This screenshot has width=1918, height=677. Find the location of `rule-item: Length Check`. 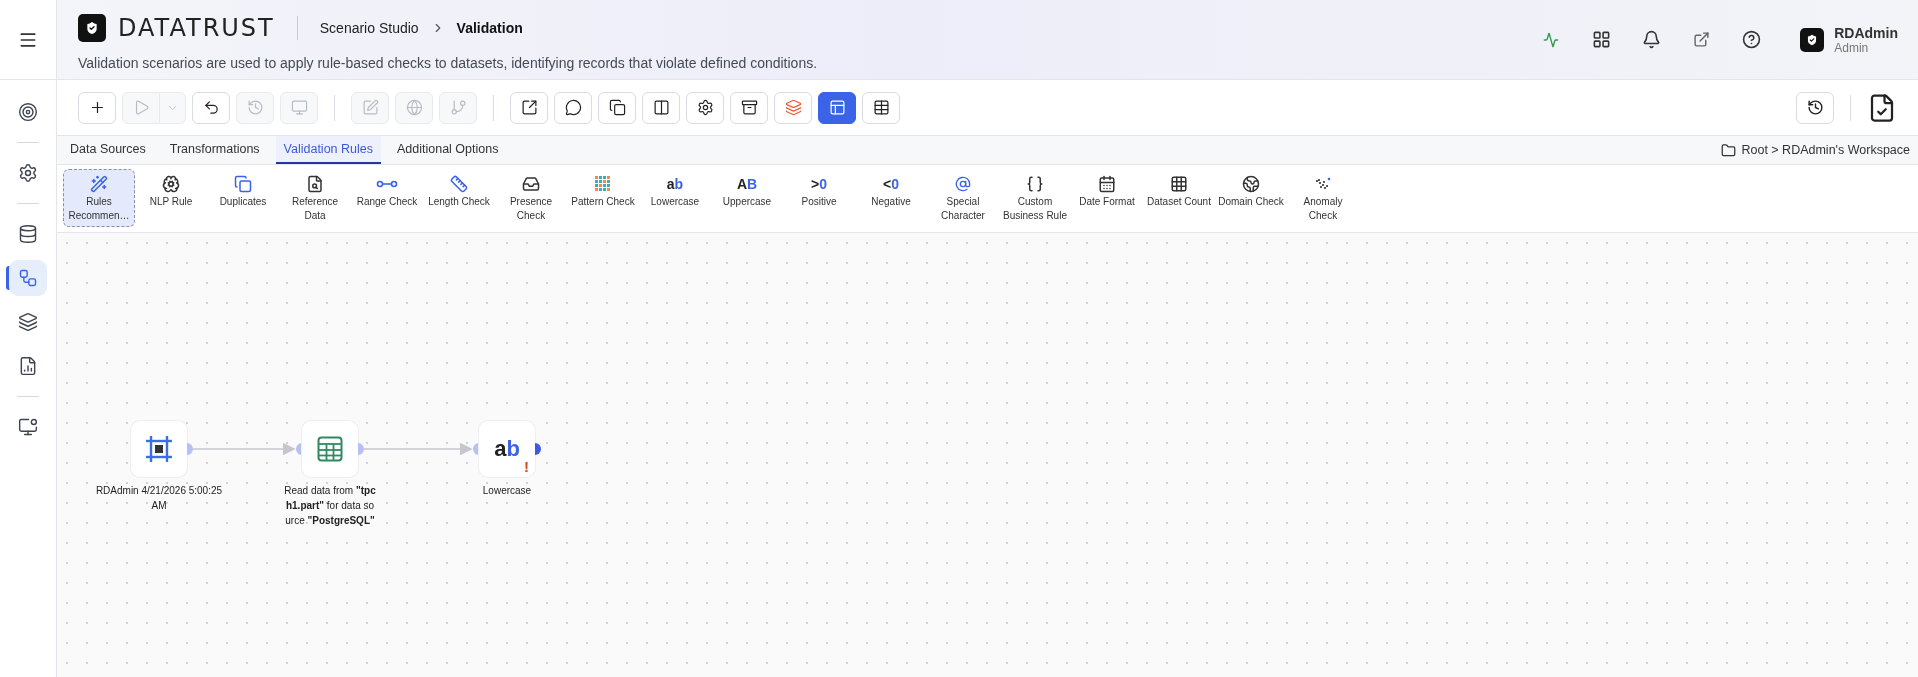

rule-item: Length Check is located at coordinates (459, 198).